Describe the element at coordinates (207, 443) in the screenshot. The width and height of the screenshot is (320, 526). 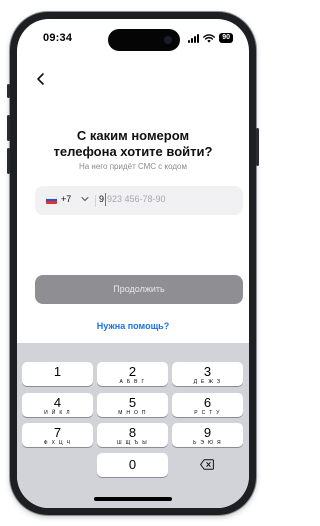
I see `key-letters: Ь Э Ю Я` at that location.